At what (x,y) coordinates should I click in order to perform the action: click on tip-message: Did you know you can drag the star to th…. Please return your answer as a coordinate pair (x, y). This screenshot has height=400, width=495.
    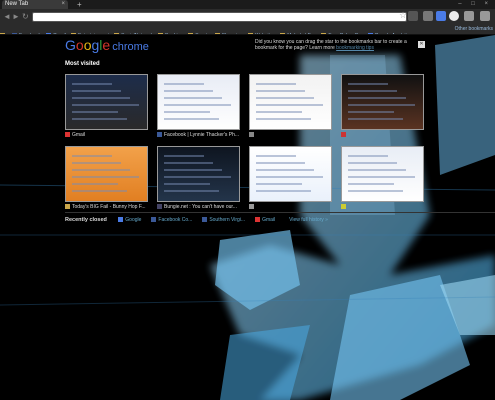
    Looking at the image, I should click on (335, 45).